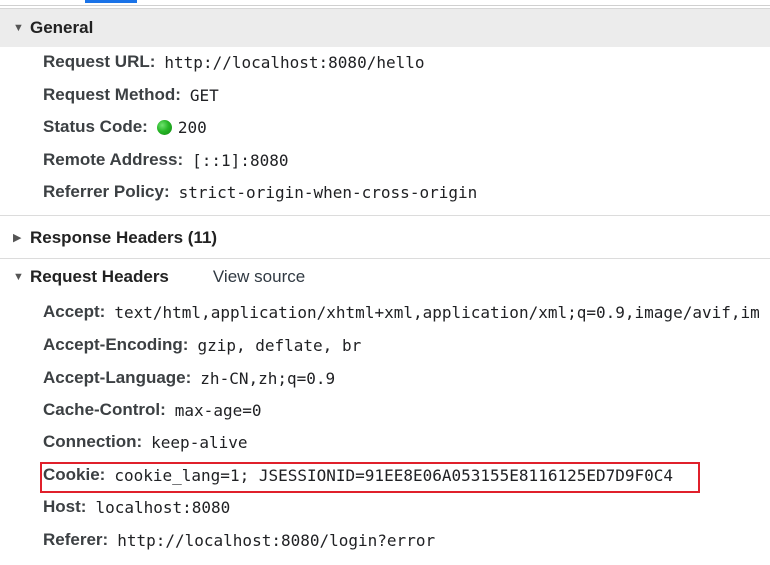  Describe the element at coordinates (279, 345) in the screenshot. I see `field-value: gzip, deflate, br` at that location.